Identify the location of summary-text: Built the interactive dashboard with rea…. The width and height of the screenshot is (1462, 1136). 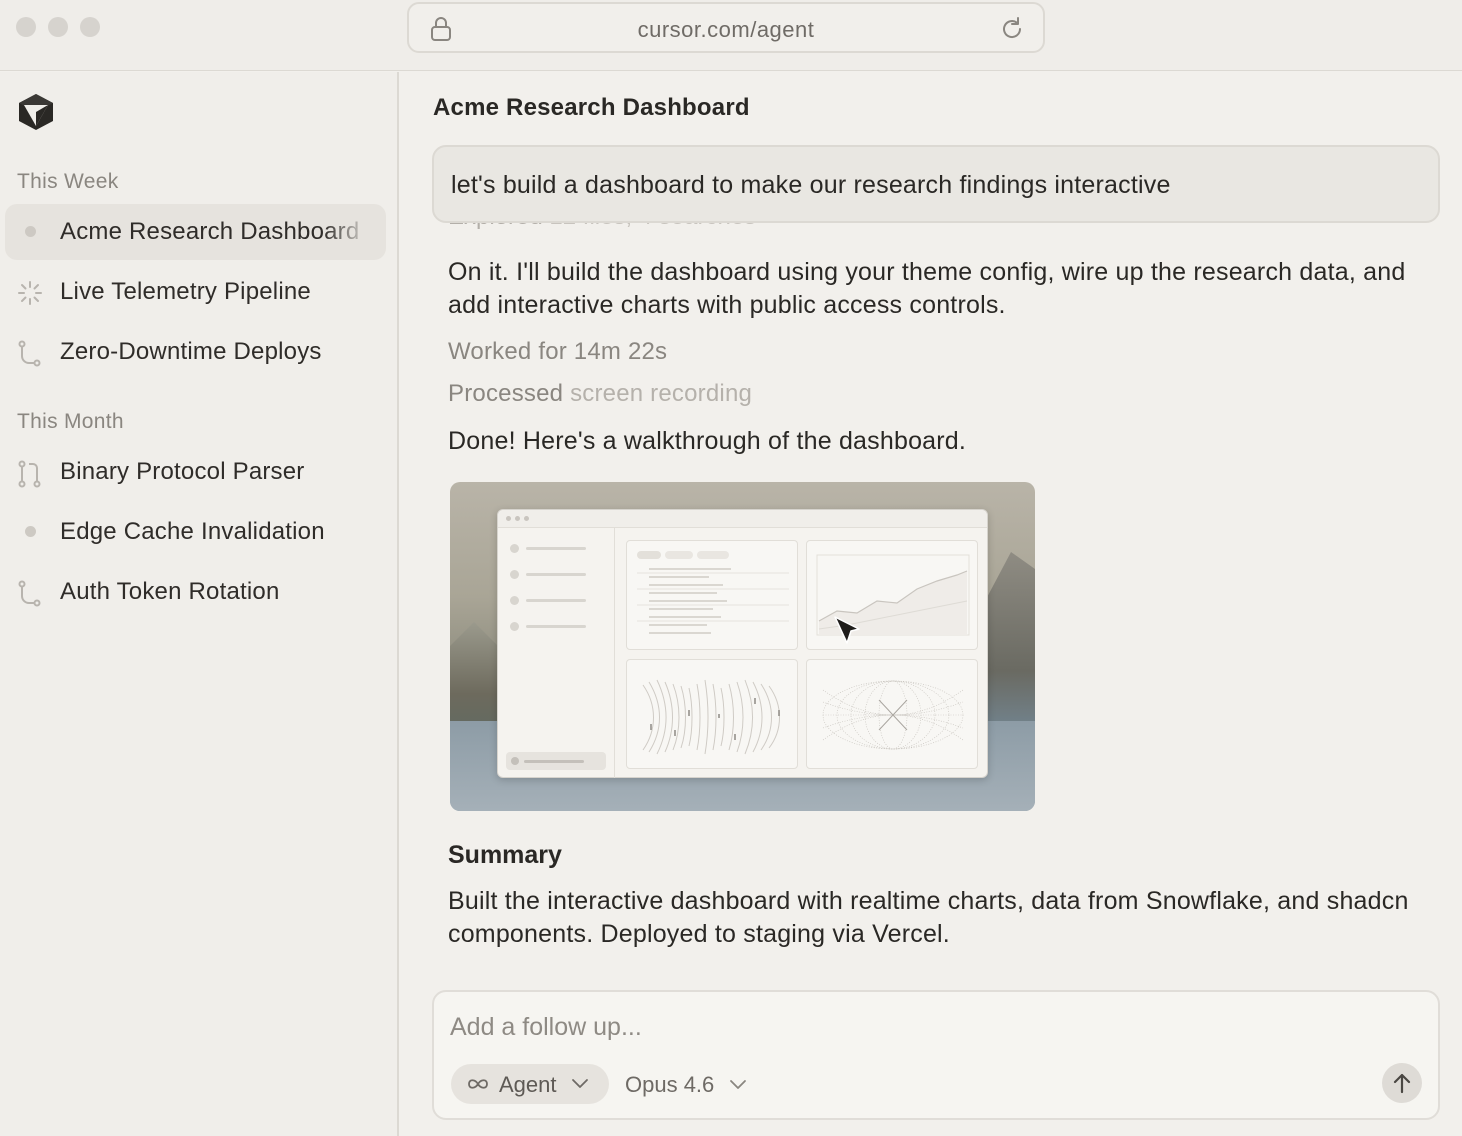
(928, 917).